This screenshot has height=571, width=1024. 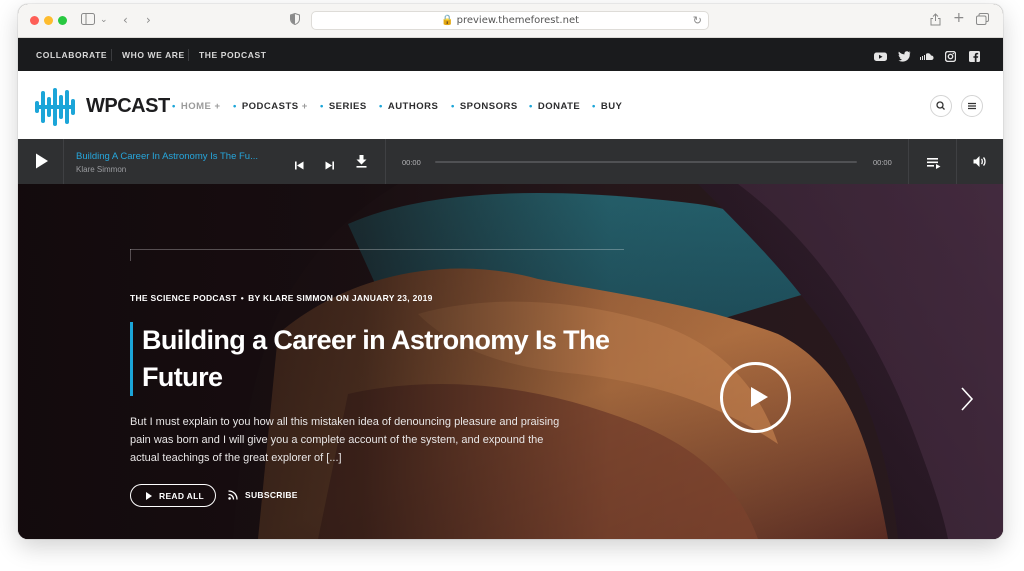 I want to click on logo-text: WPCAST, so click(x=128, y=106).